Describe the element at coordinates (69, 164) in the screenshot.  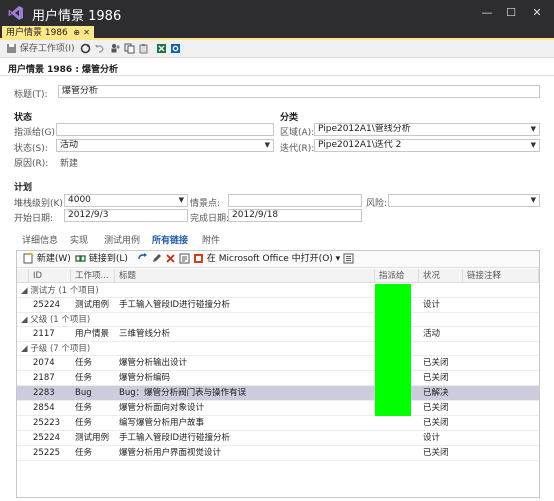
I see `reason-value: 新建` at that location.